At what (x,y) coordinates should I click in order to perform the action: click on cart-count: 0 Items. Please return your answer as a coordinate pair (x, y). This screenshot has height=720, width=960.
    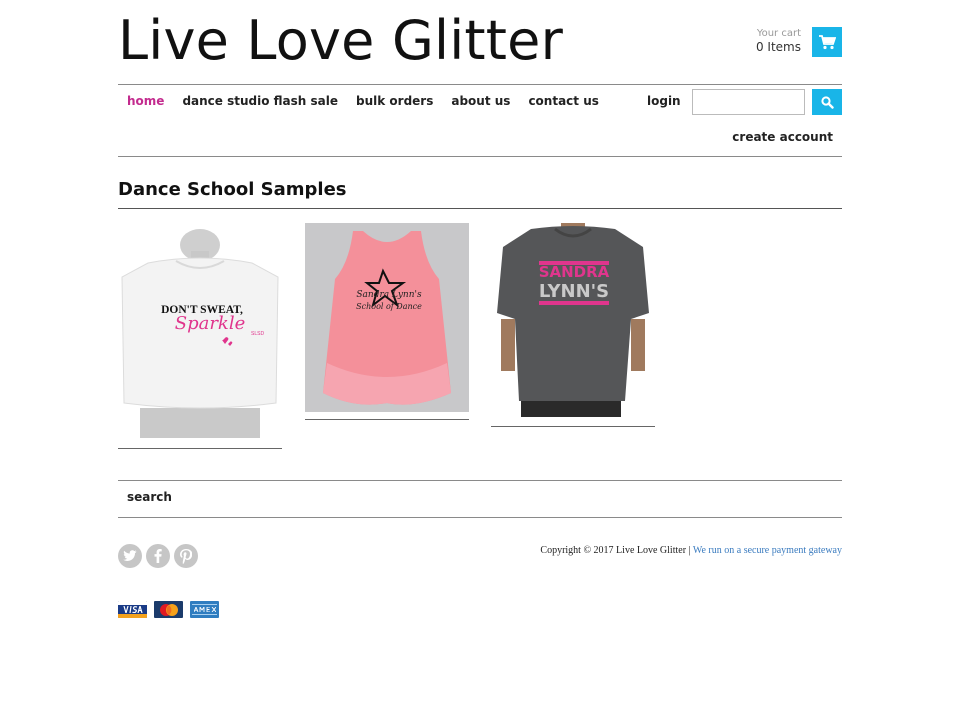
    Looking at the image, I should click on (778, 47).